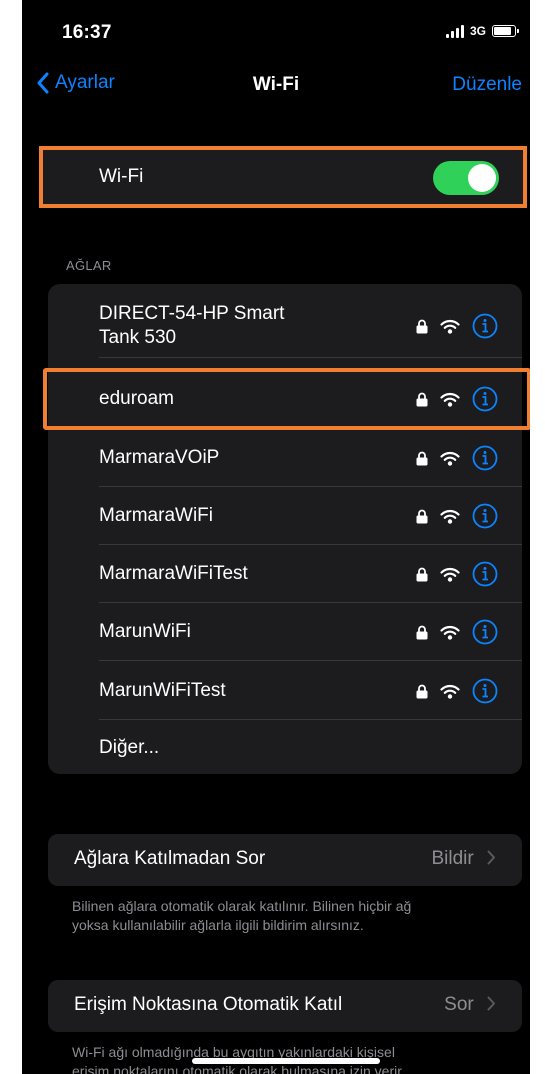 Image resolution: width=545 pixels, height=1074 pixels. What do you see at coordinates (89, 265) in the screenshot?
I see `networks-section-header: AĞLAR` at bounding box center [89, 265].